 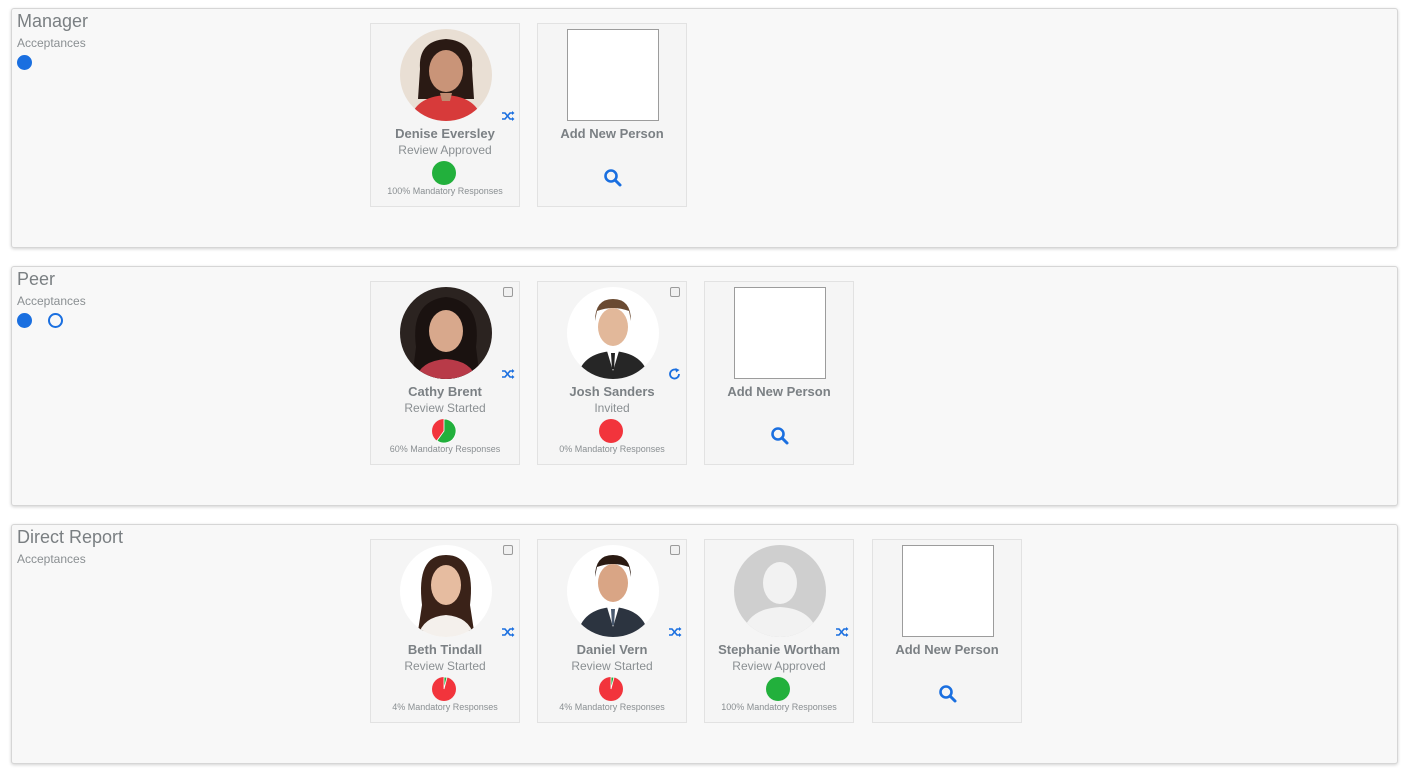 I want to click on mandatory-responses: 0% Mandatory Responses, so click(x=612, y=449).